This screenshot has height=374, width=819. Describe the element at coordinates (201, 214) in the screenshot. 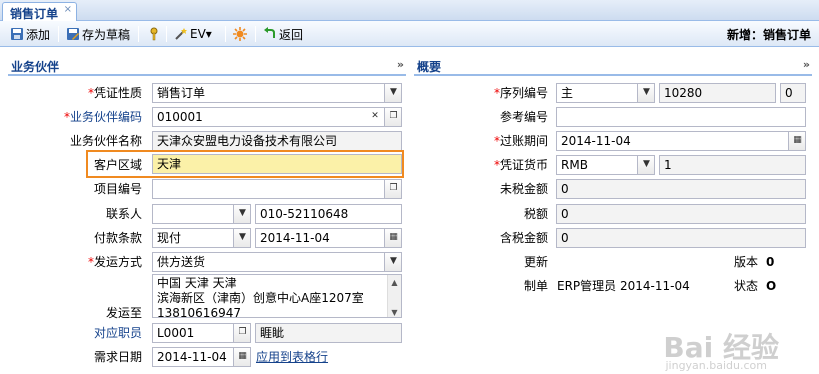

I see `contact-select: ▼` at that location.